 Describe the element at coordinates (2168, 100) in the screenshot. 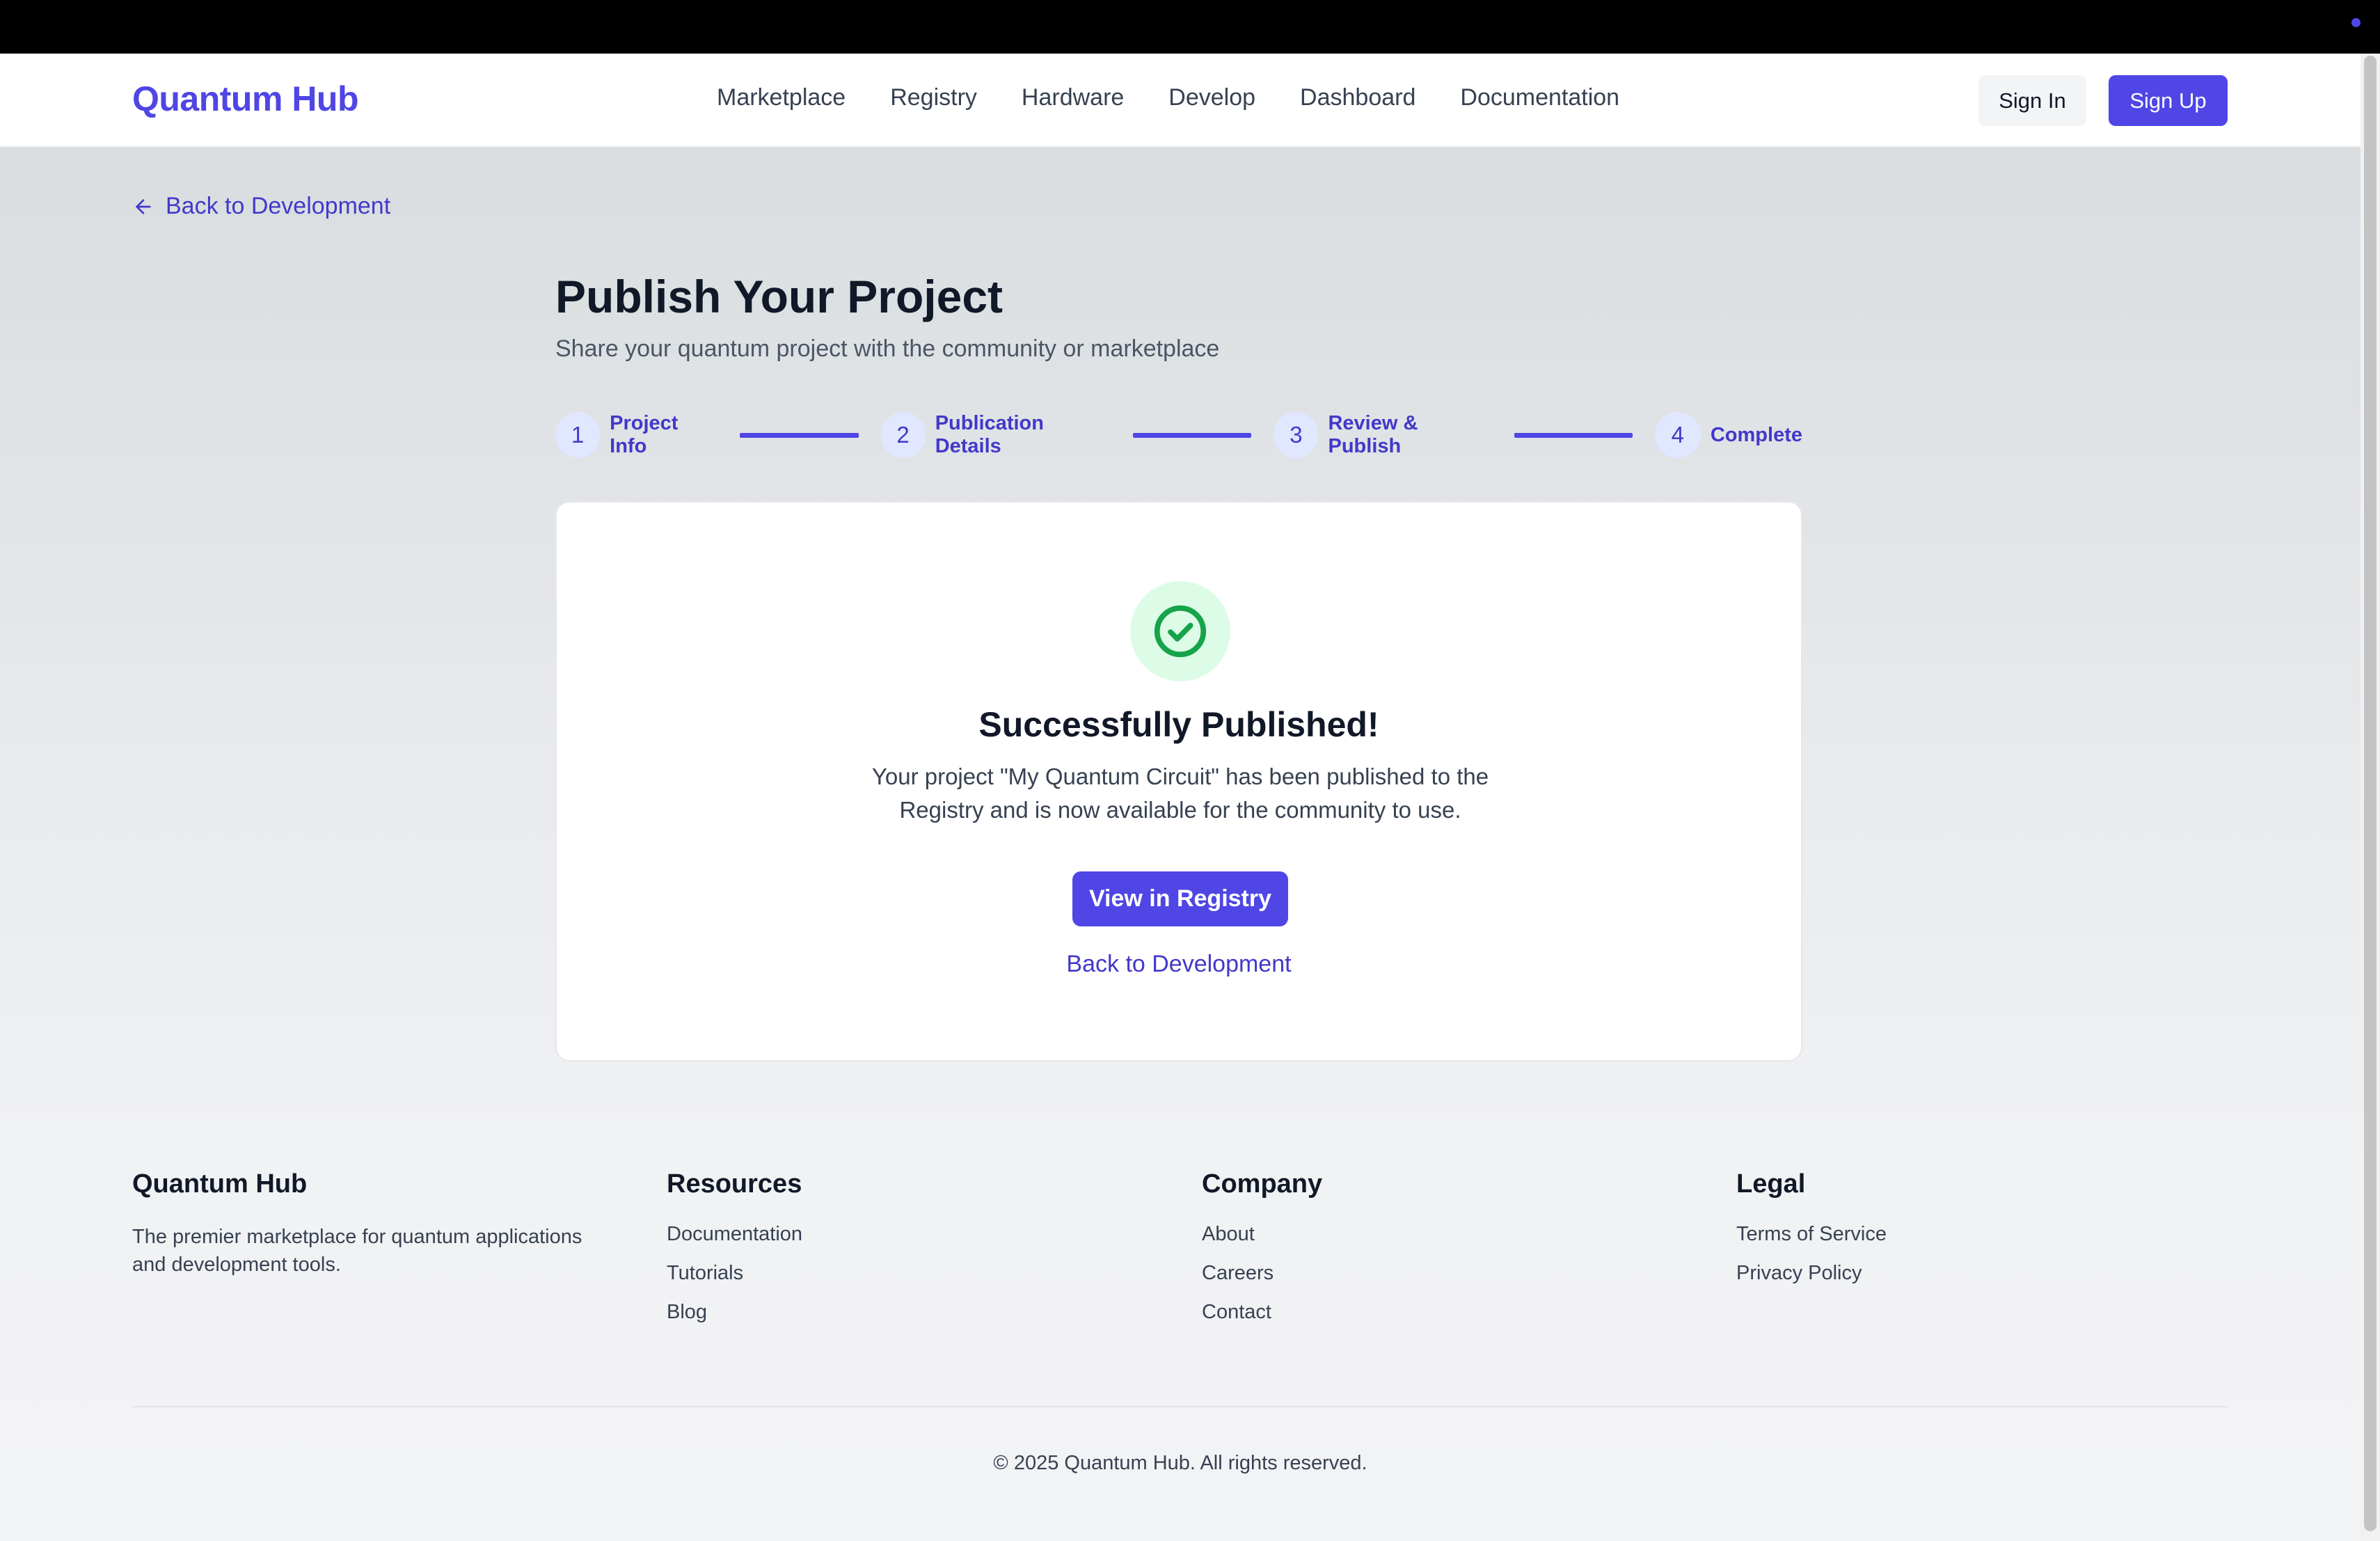

I see `sign-up-button: Sign Up` at that location.